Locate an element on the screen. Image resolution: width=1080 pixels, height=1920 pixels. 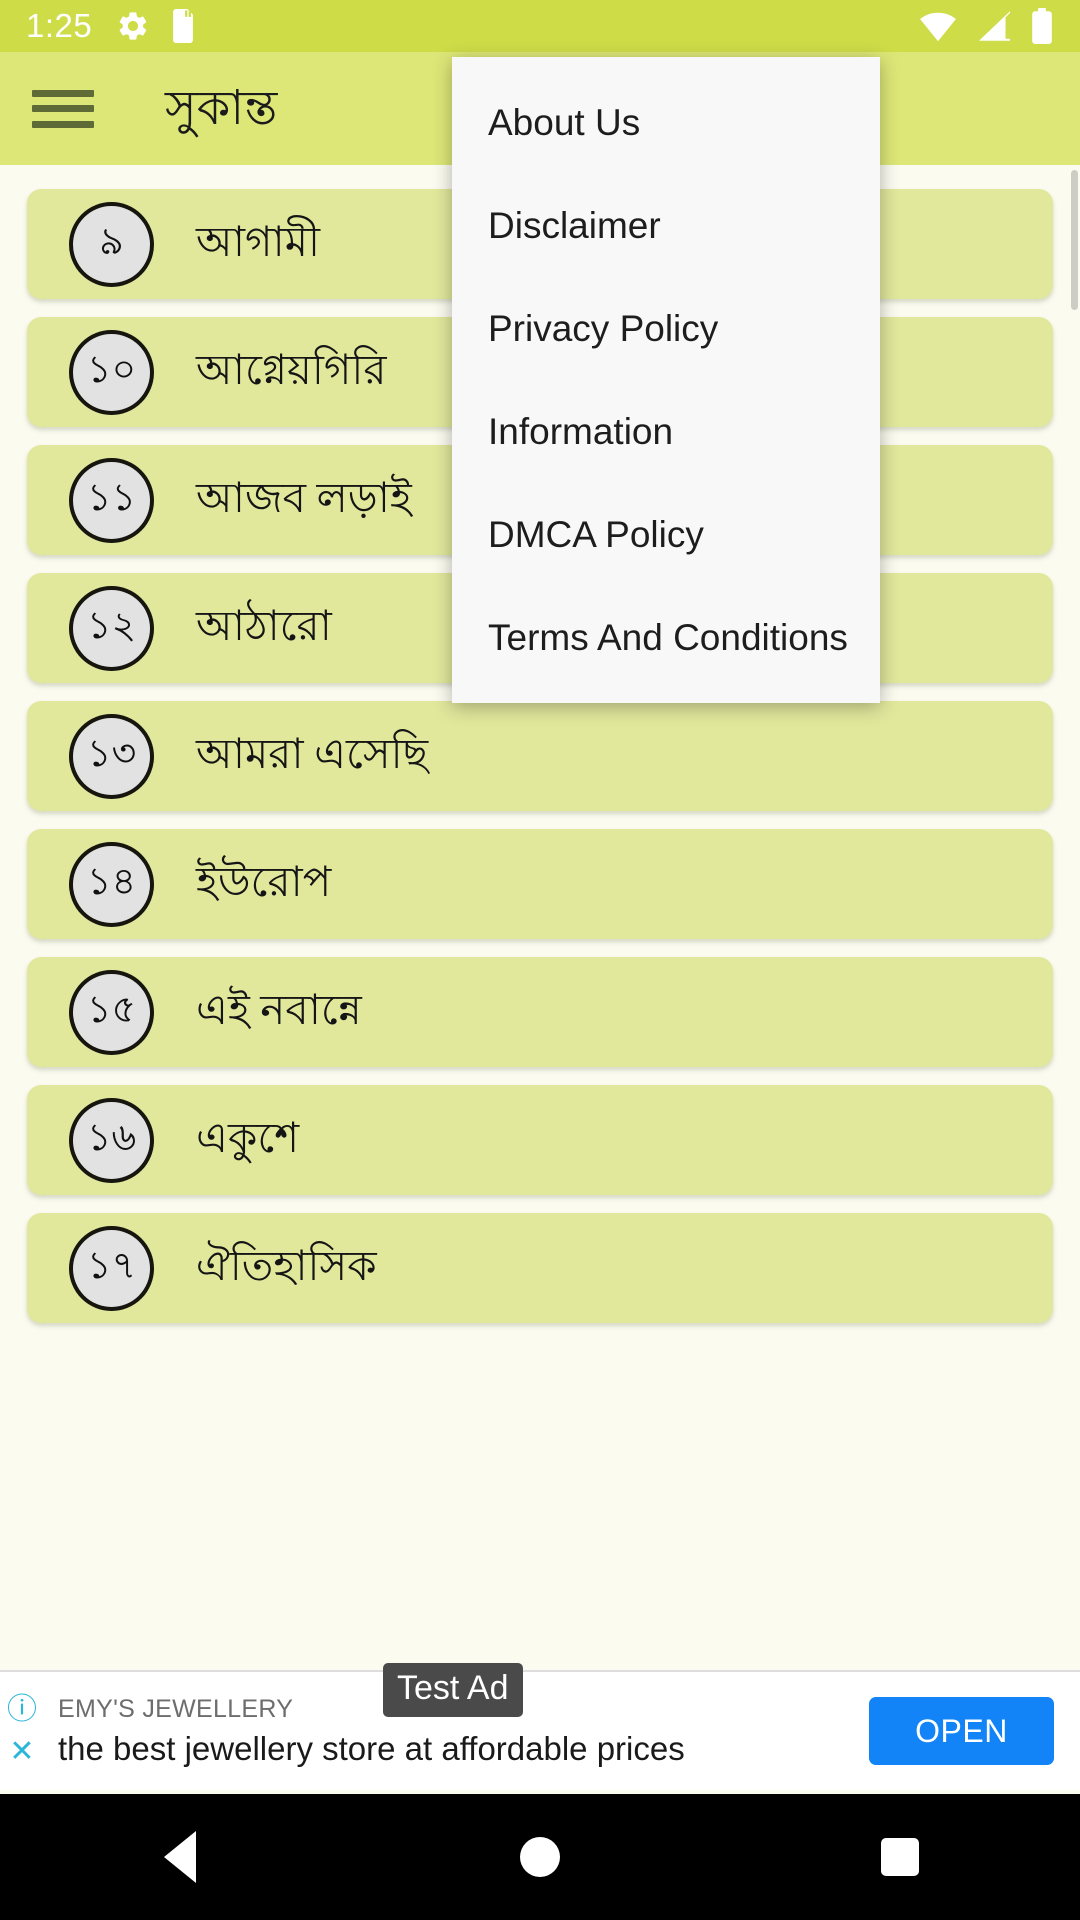
menu-item-disclaimer: Disclaimer is located at coordinates (666, 225).